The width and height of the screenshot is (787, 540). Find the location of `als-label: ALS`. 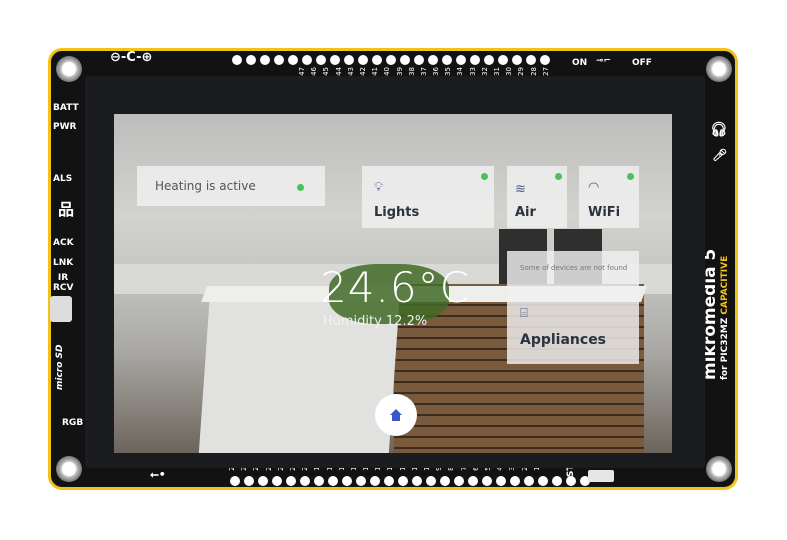

als-label: ALS is located at coordinates (63, 179).